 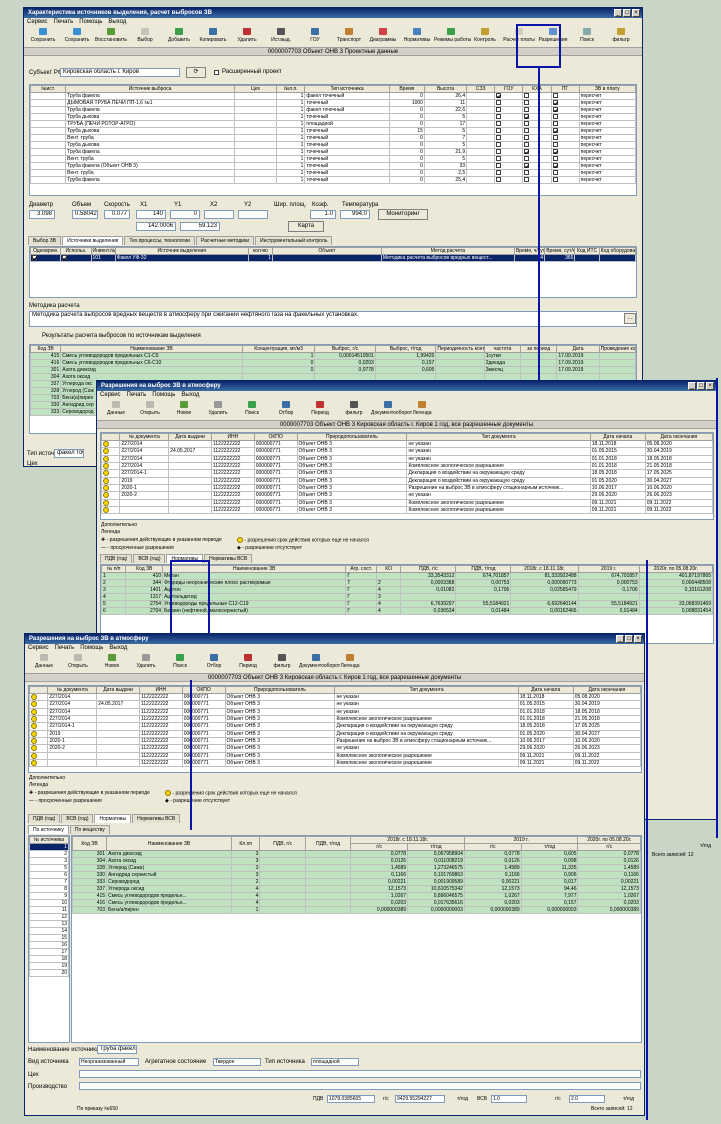 What do you see at coordinates (333, 96) in the screenshot?
I see `table-row: Труба факела 1 факел точечный 0 26,4 пересчет` at bounding box center [333, 96].